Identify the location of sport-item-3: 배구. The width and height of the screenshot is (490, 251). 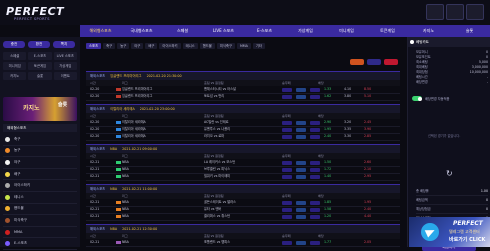
(40, 175).